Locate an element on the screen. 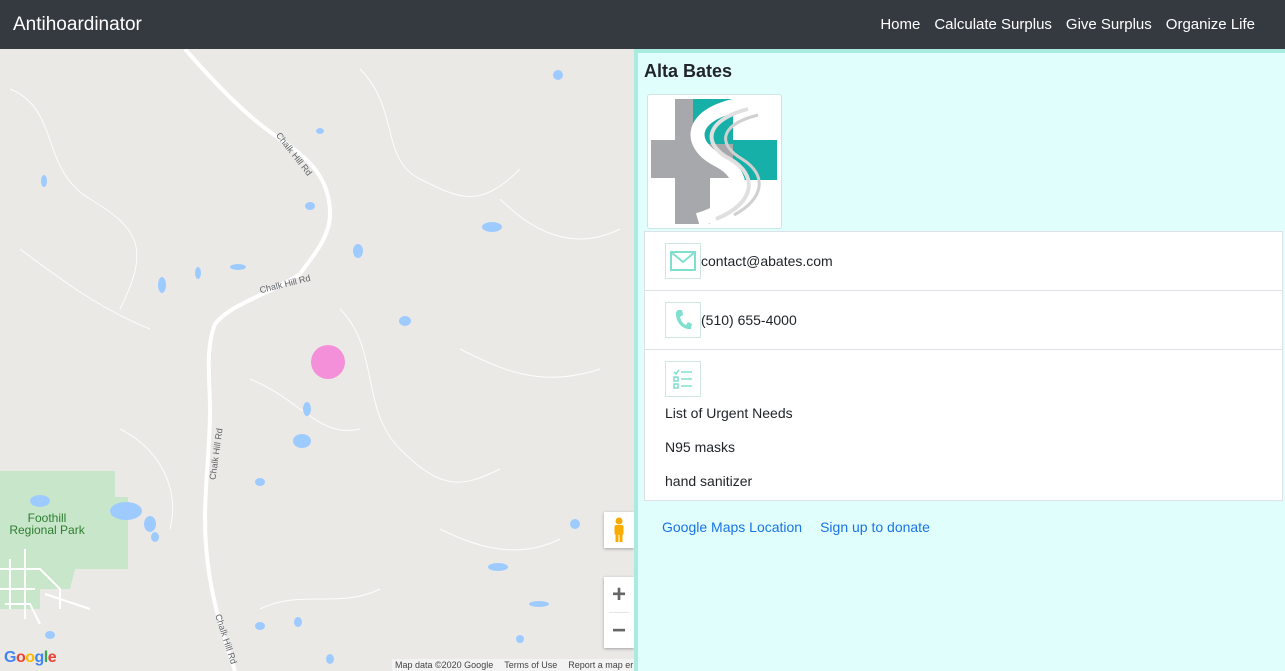 This screenshot has height=671, width=1285. pegman-icon is located at coordinates (619, 529).